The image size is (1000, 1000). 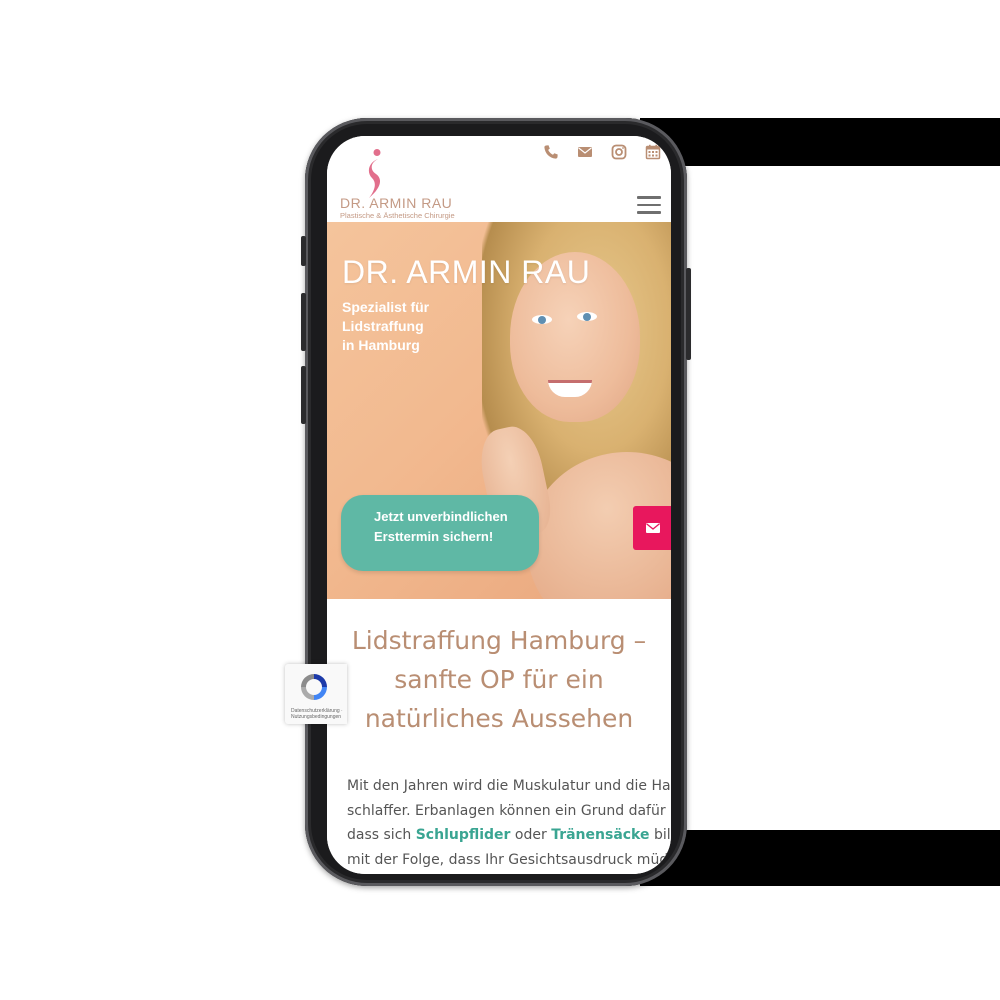 What do you see at coordinates (662, 835) in the screenshot?
I see `paragraph-text: bilden,` at bounding box center [662, 835].